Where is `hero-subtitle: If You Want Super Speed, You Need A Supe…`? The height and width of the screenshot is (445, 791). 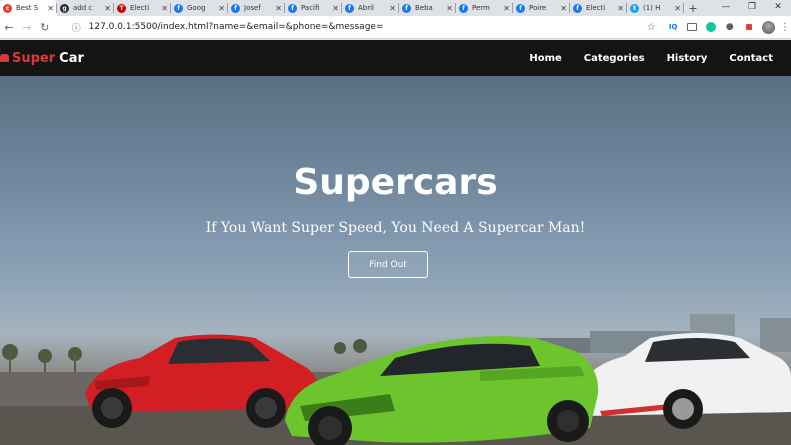
hero-subtitle: If You Want Super Speed, You Need A Supe… is located at coordinates (395, 228).